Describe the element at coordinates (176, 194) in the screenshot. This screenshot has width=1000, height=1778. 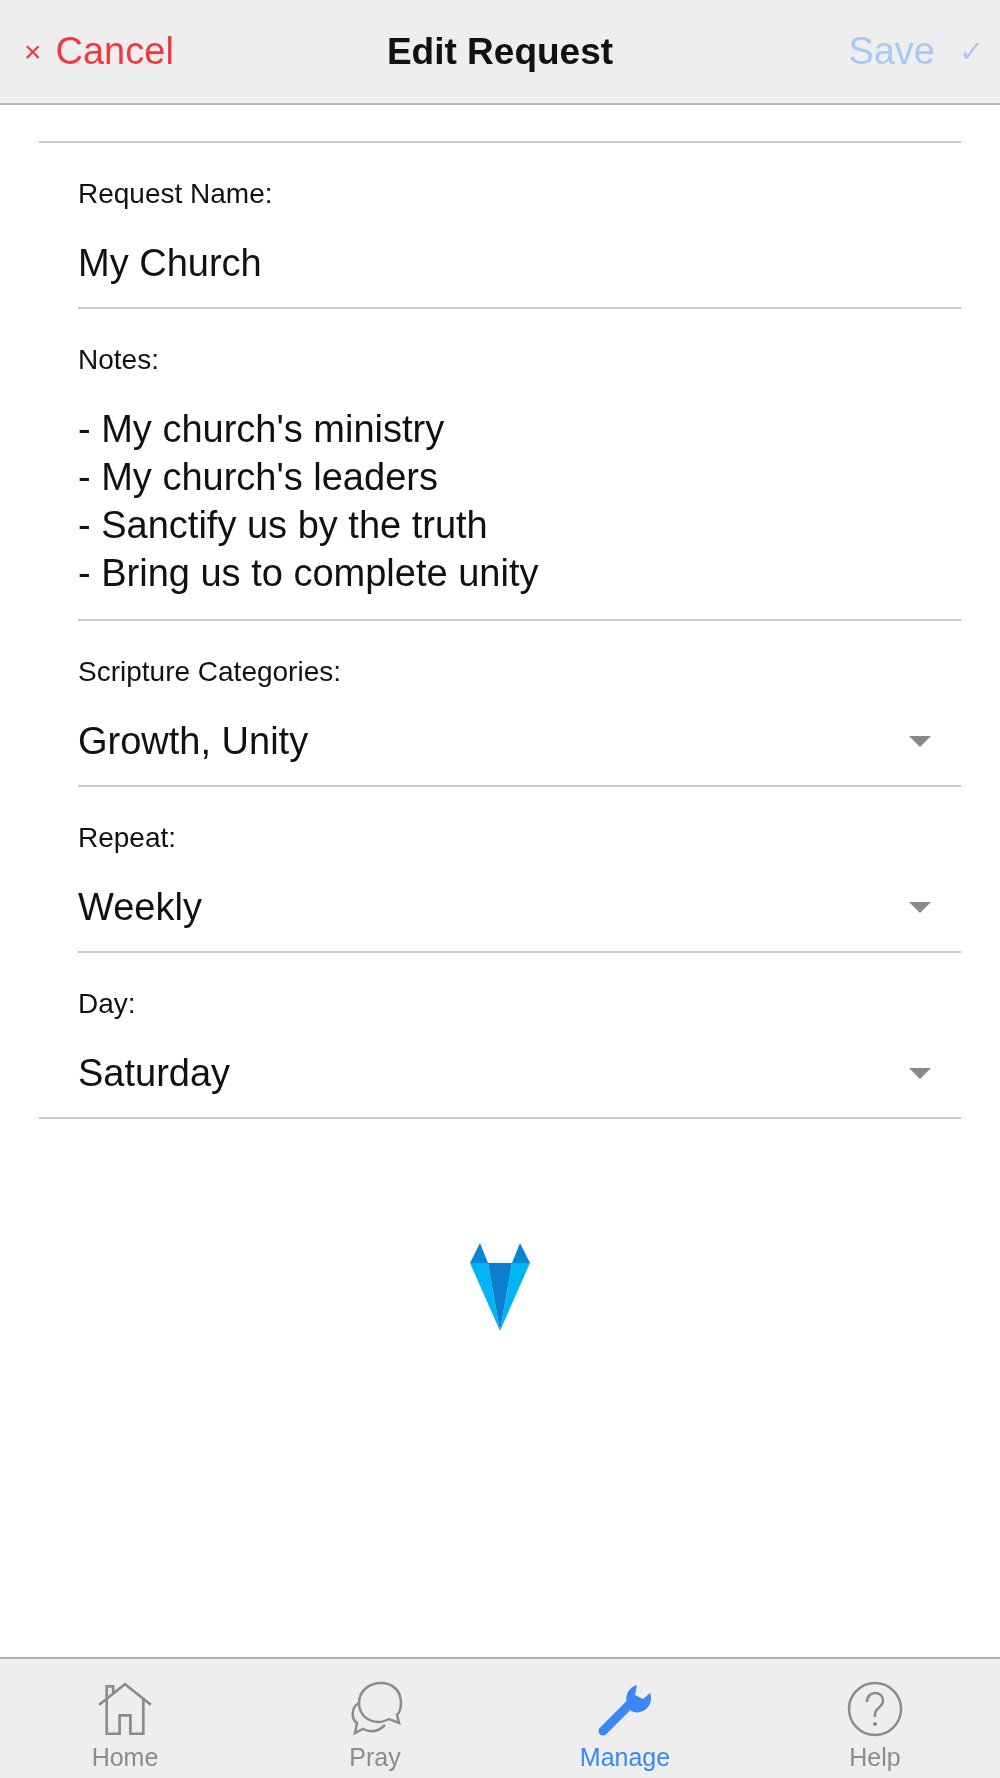
I see `field-label: Request Name:` at that location.